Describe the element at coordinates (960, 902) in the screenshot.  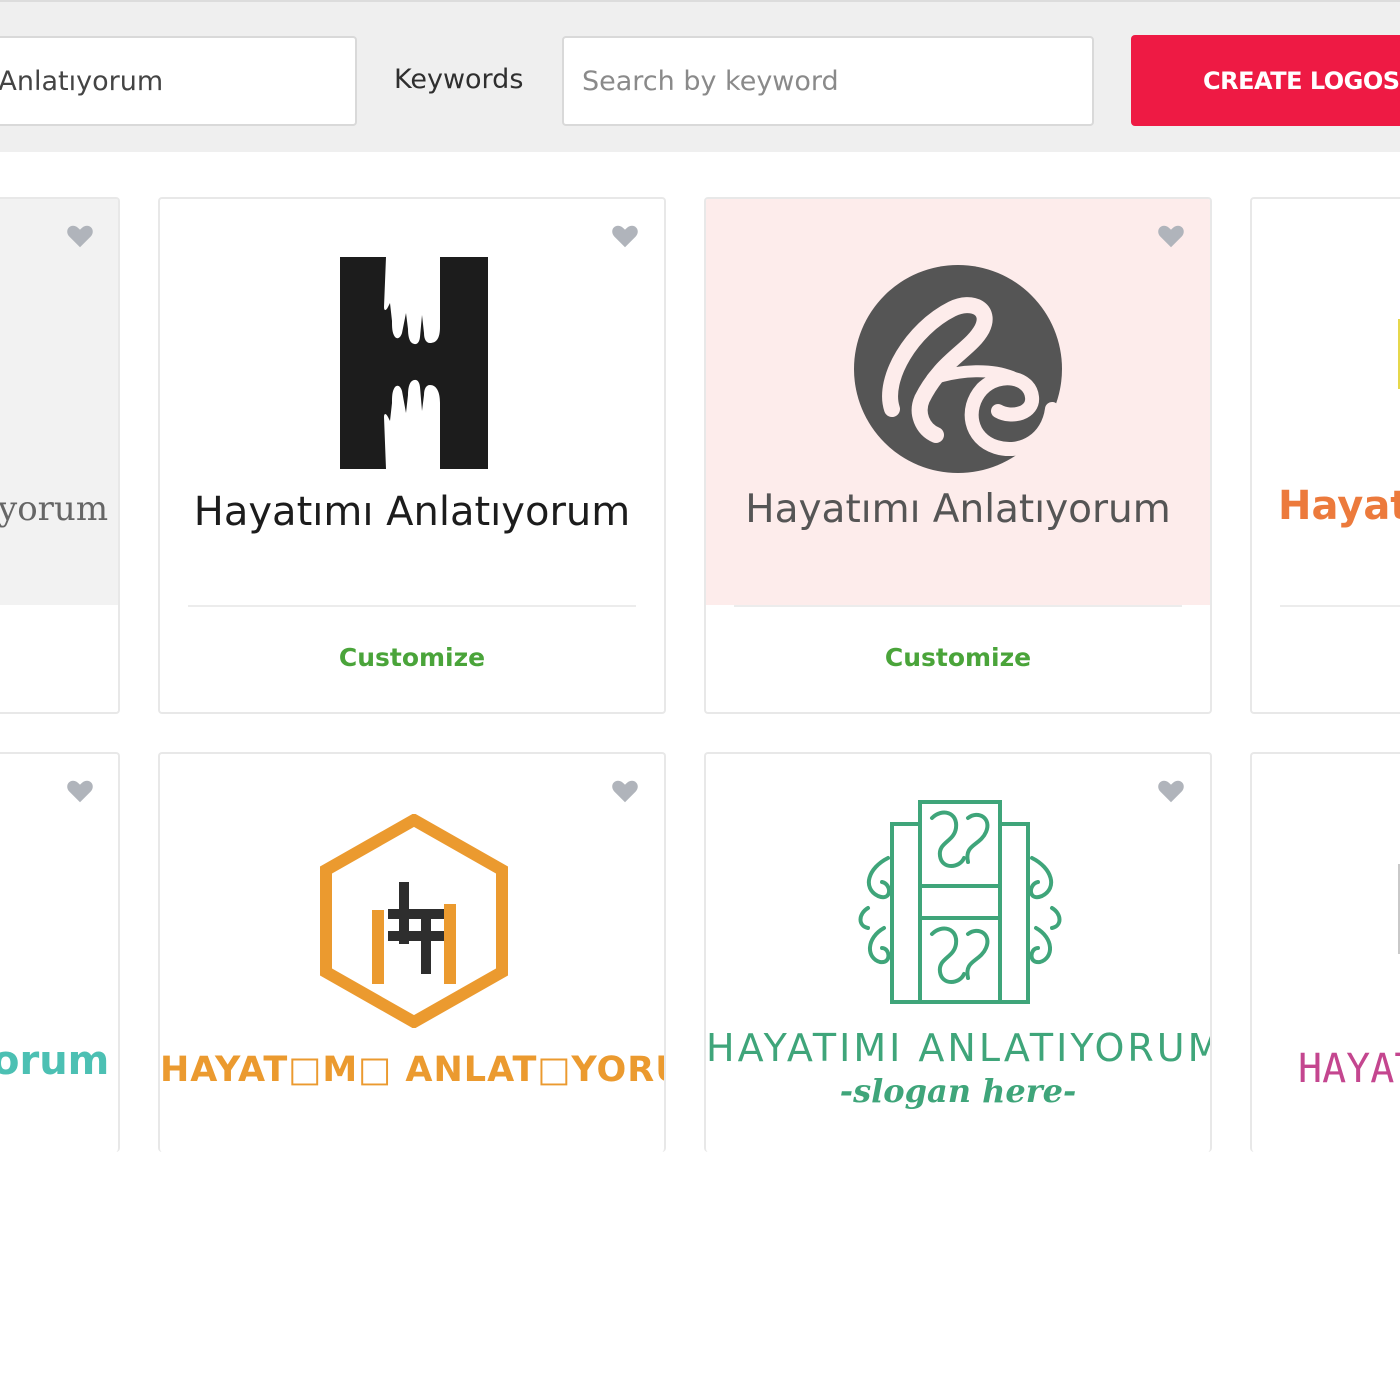
I see `ornamental-h-logo` at that location.